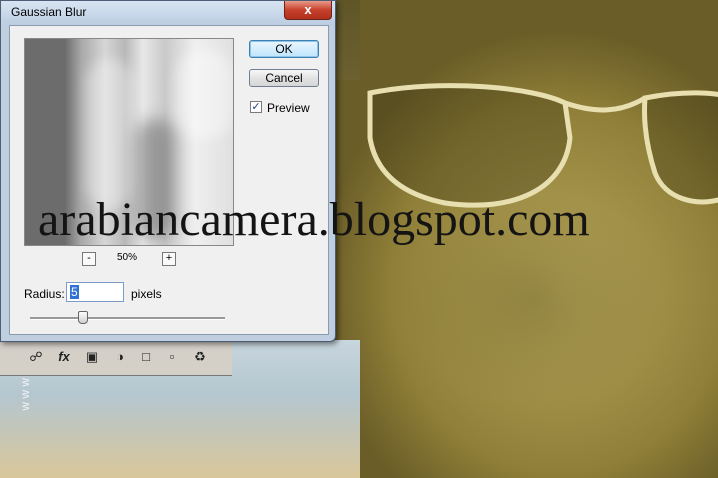 Image resolution: width=718 pixels, height=478 pixels. What do you see at coordinates (89, 259) in the screenshot?
I see `zoom-out-button: -` at bounding box center [89, 259].